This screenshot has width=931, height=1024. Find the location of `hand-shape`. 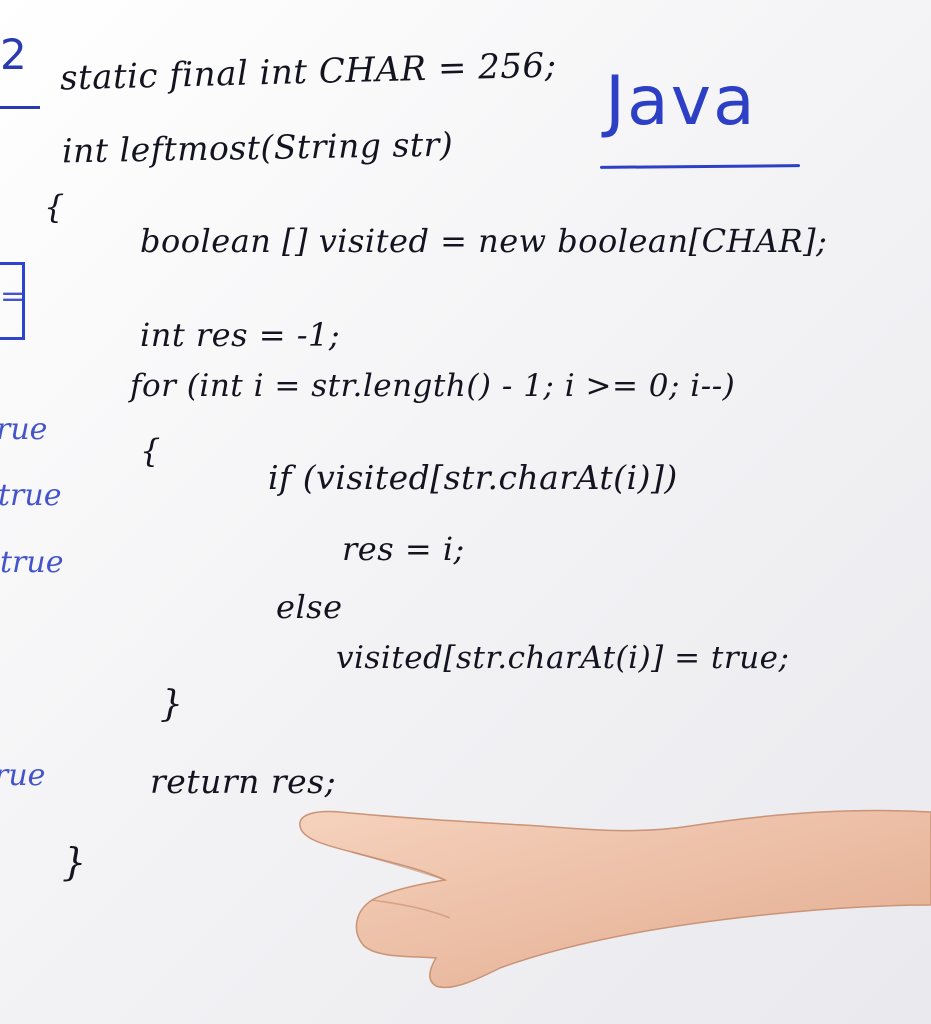

hand-shape is located at coordinates (615, 899).